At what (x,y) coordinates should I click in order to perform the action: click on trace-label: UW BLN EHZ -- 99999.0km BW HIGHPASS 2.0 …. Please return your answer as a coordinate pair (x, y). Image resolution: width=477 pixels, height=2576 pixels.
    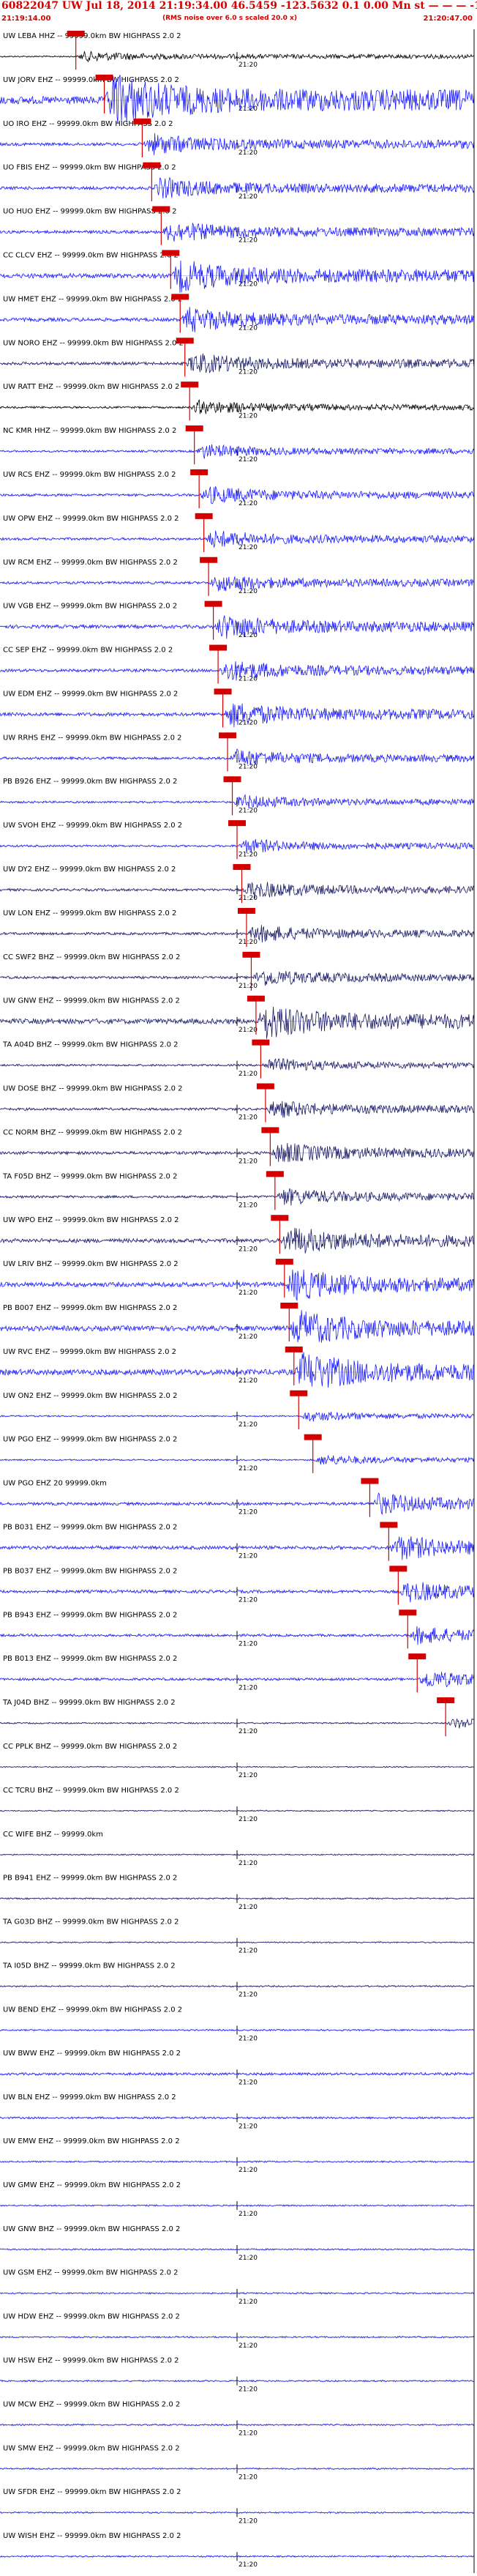
    Looking at the image, I should click on (89, 2097).